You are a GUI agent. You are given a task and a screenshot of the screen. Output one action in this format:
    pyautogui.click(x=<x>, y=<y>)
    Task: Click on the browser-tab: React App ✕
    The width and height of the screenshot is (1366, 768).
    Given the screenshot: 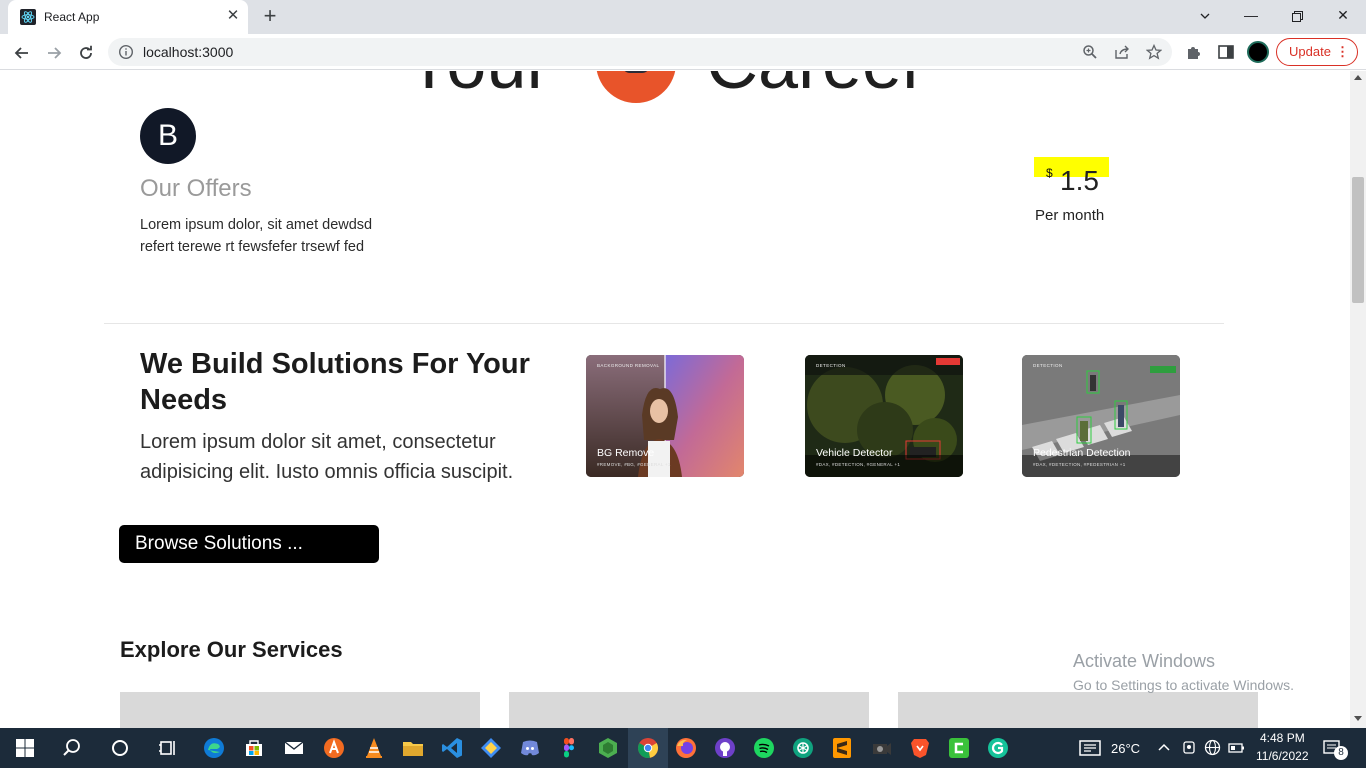 What is the action you would take?
    pyautogui.click(x=128, y=17)
    